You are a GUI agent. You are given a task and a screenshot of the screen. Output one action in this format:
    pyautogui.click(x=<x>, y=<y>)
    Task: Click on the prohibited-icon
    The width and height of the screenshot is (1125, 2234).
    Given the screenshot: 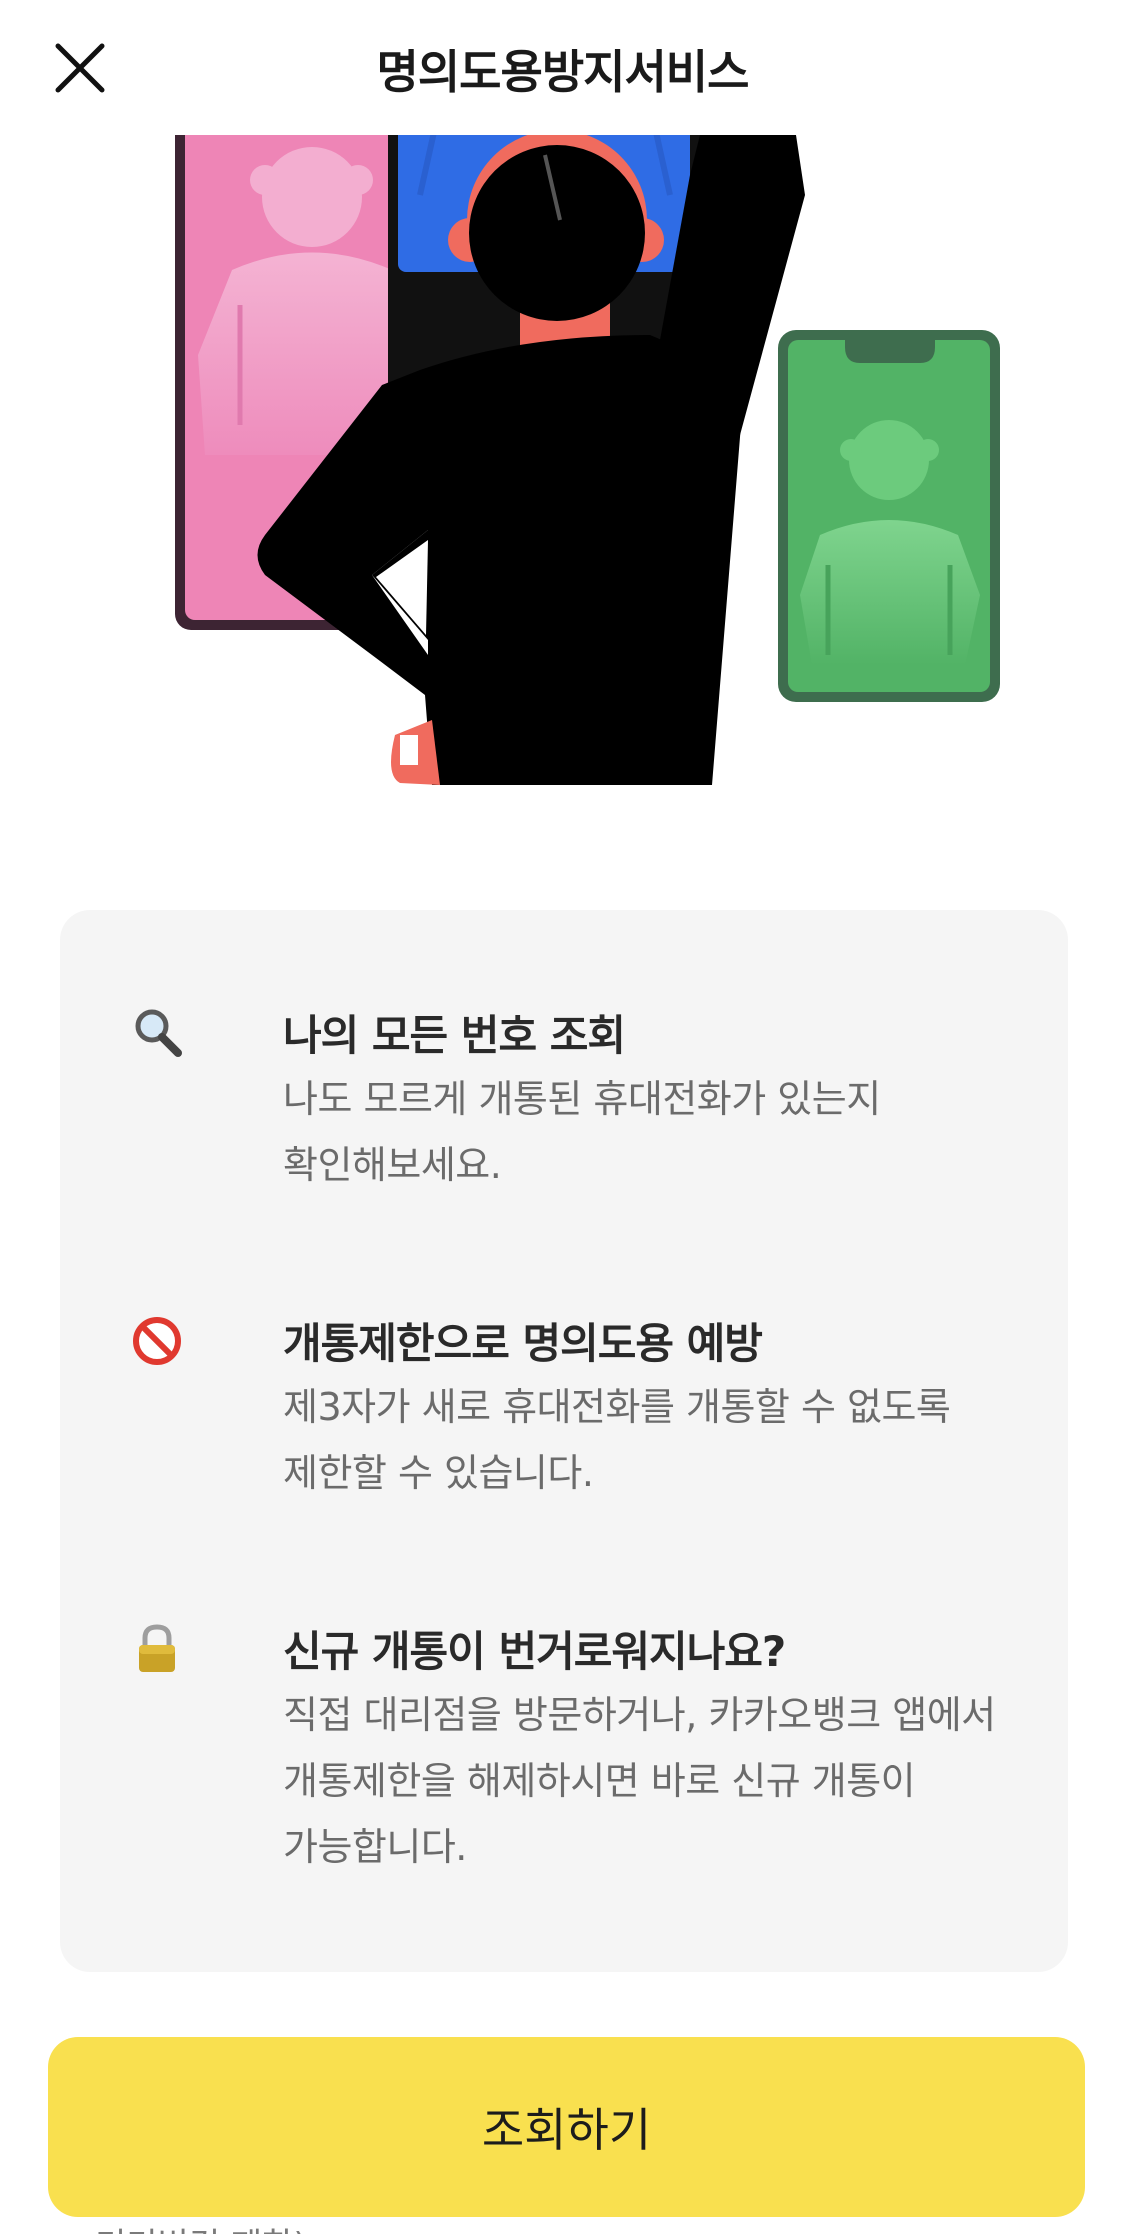 What is the action you would take?
    pyautogui.click(x=157, y=1341)
    